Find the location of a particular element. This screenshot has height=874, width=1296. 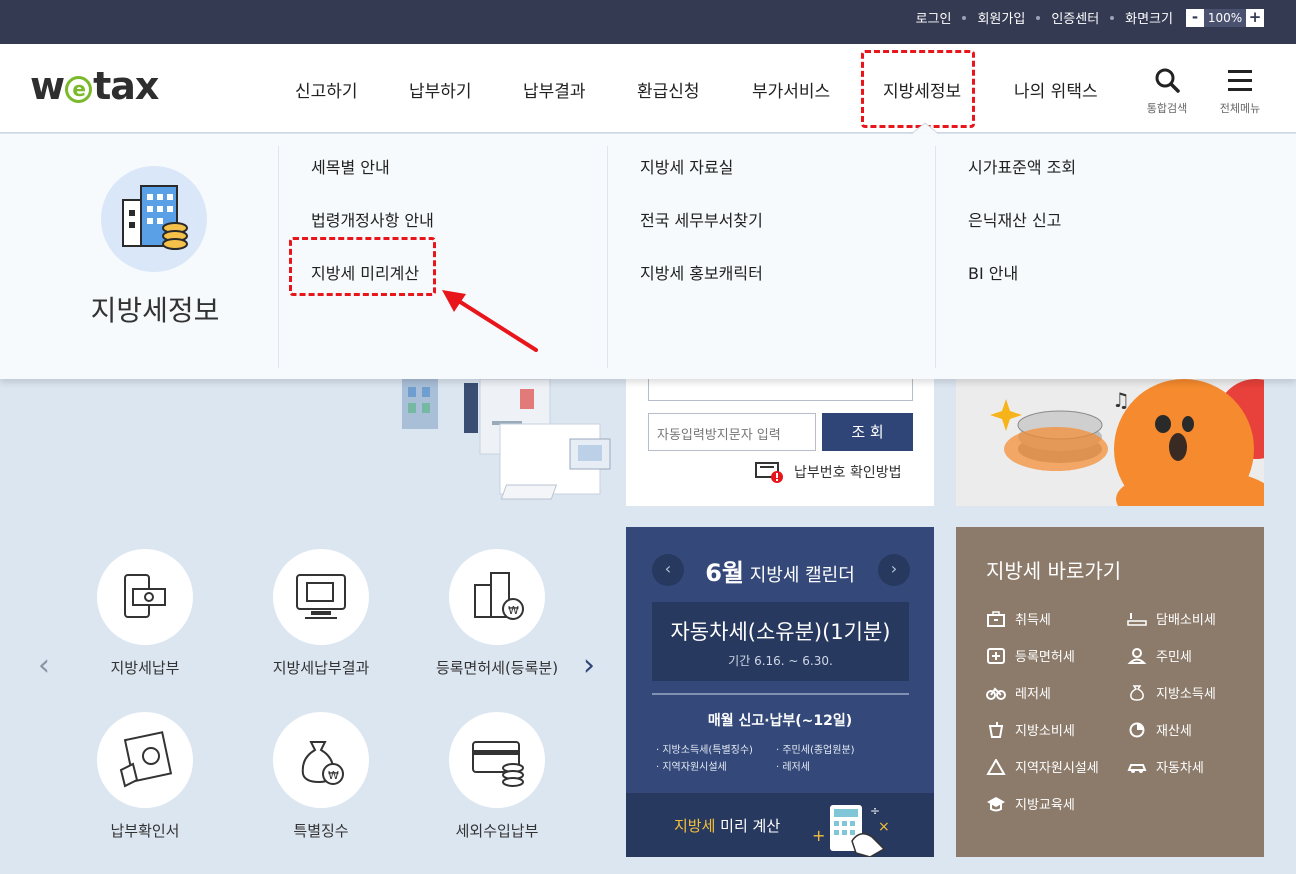

cigarette-icon is located at coordinates (1137, 619).